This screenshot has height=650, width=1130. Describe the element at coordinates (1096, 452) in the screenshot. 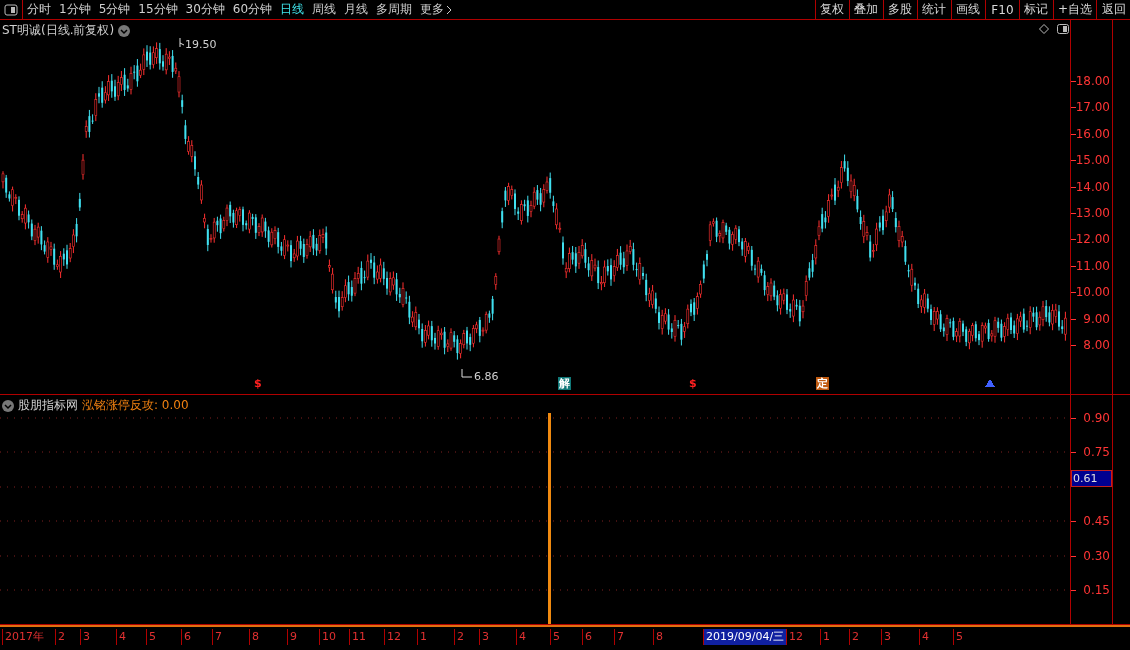

I see `indicator-axis-label: 0.75` at that location.